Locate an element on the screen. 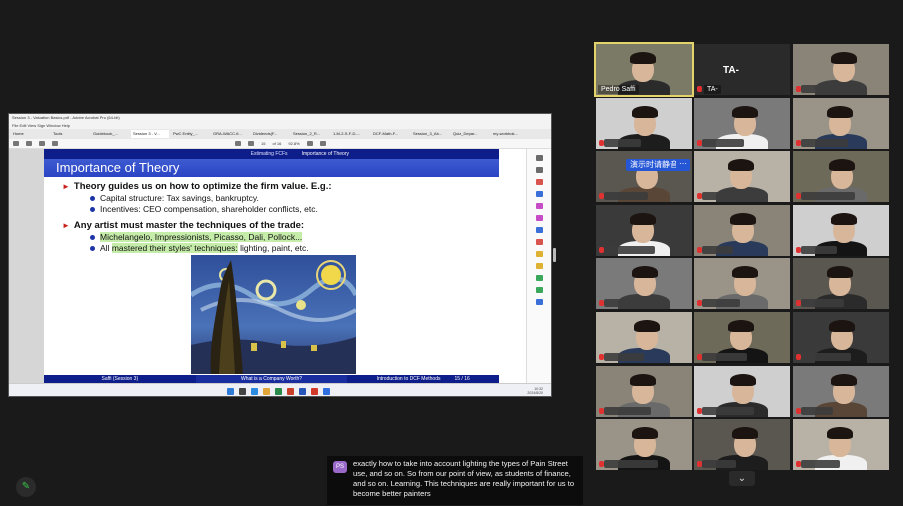 The image size is (903, 506). muted-mic-icon is located at coordinates (699, 89).